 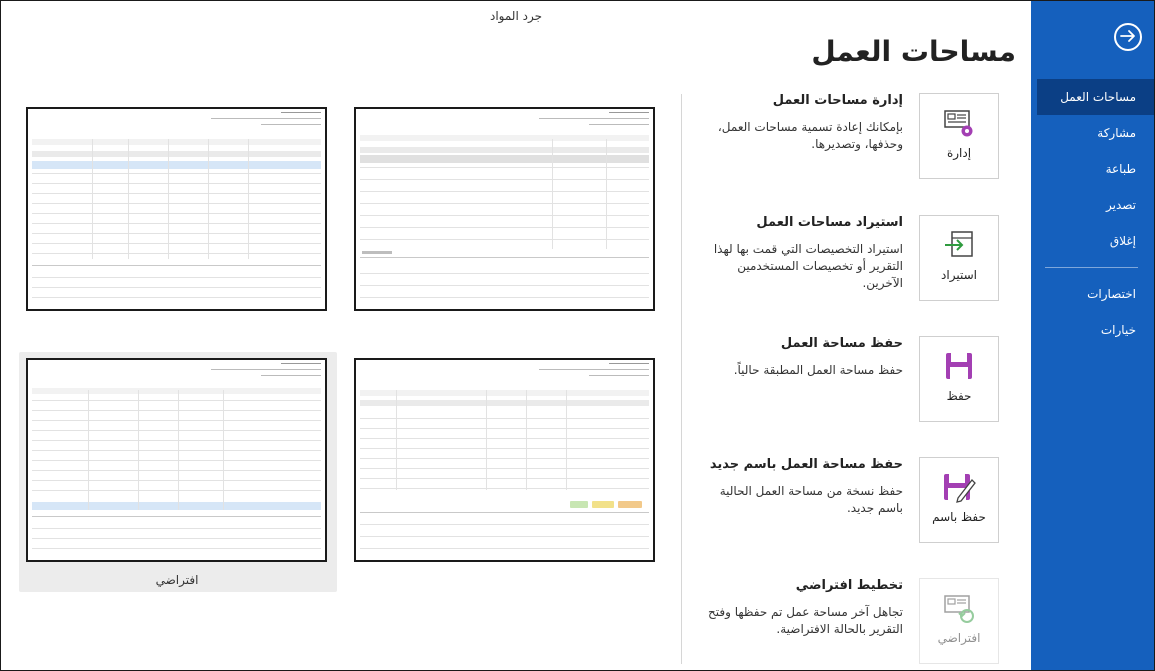 What do you see at coordinates (959, 396) in the screenshot?
I see `save-button-label: حفظ` at bounding box center [959, 396].